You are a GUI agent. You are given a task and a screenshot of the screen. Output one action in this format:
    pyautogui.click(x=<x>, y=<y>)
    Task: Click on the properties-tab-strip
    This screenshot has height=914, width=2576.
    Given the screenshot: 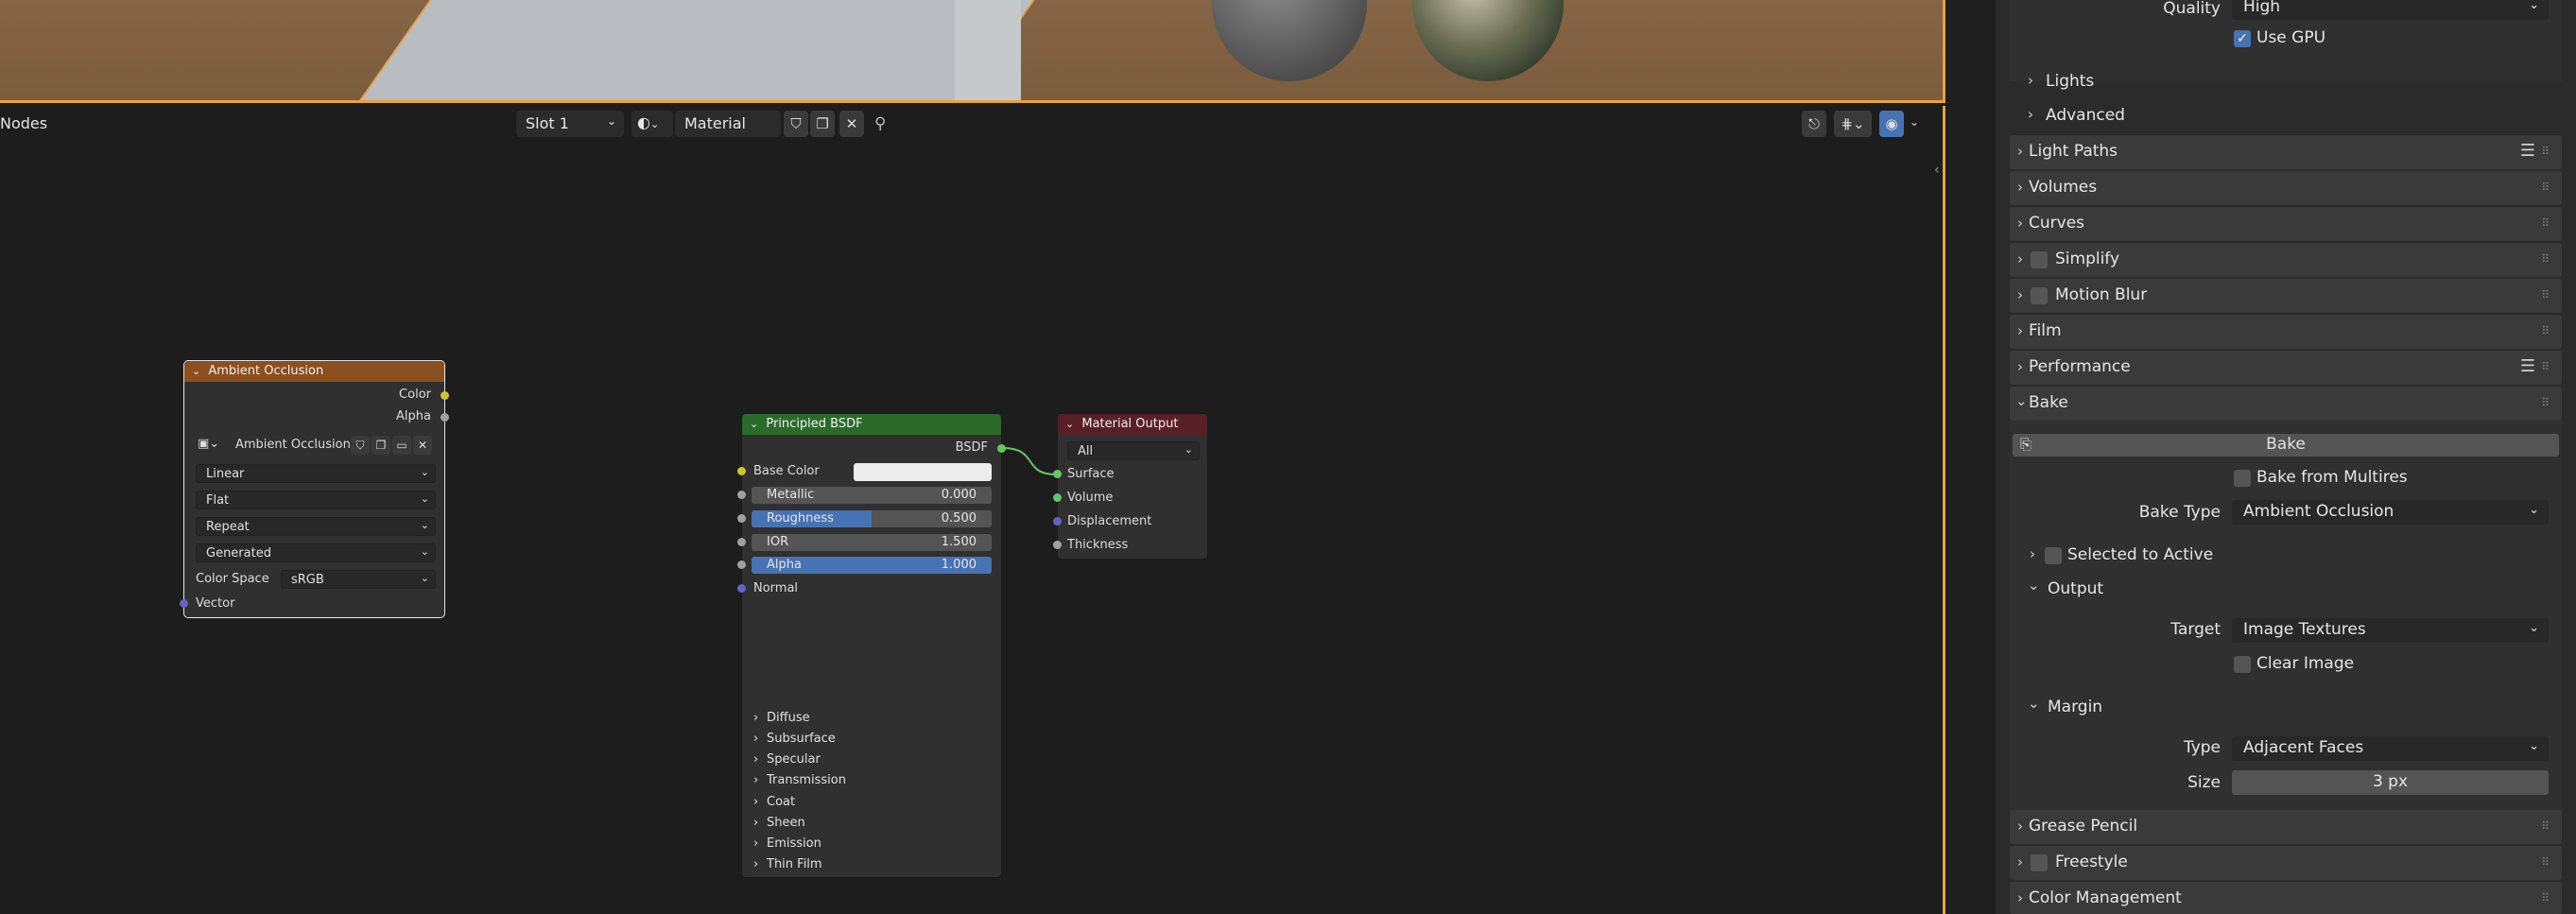 What is the action you would take?
    pyautogui.click(x=1972, y=457)
    